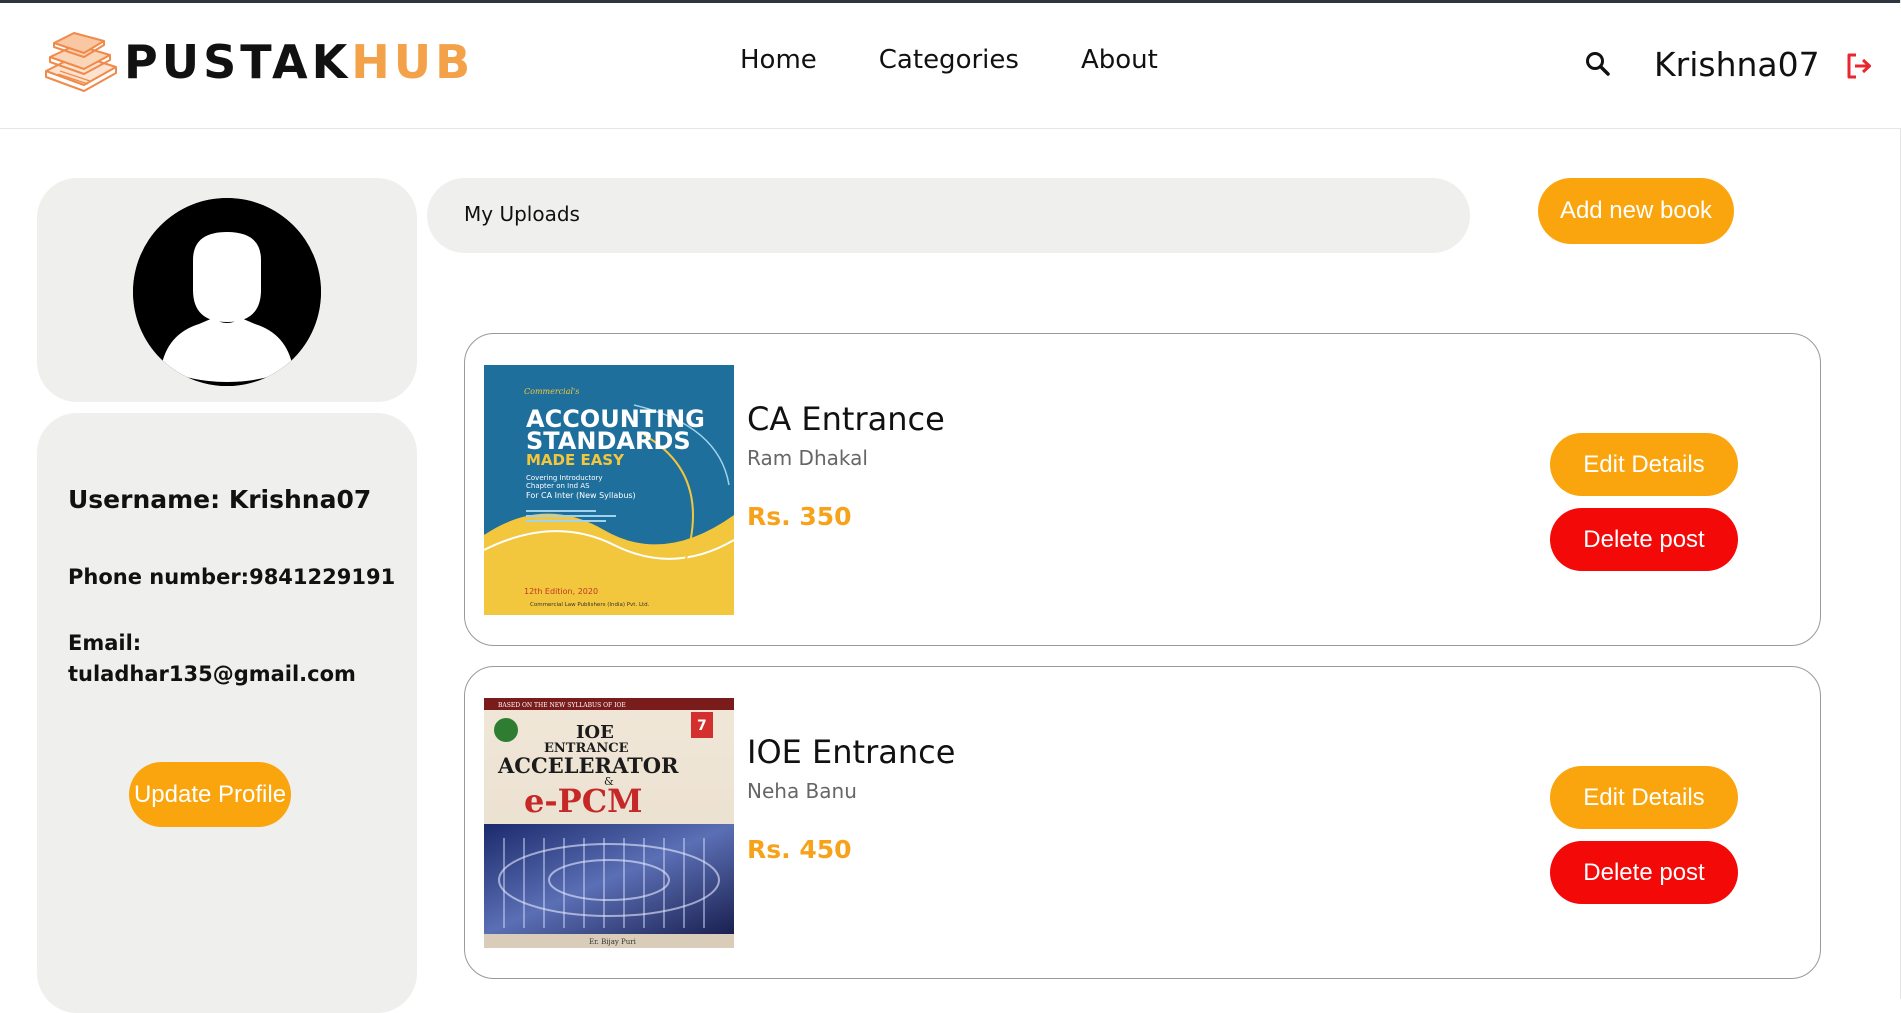  Describe the element at coordinates (551, 391) in the screenshot. I see `cover-publisher-tag: Commercial's` at that location.